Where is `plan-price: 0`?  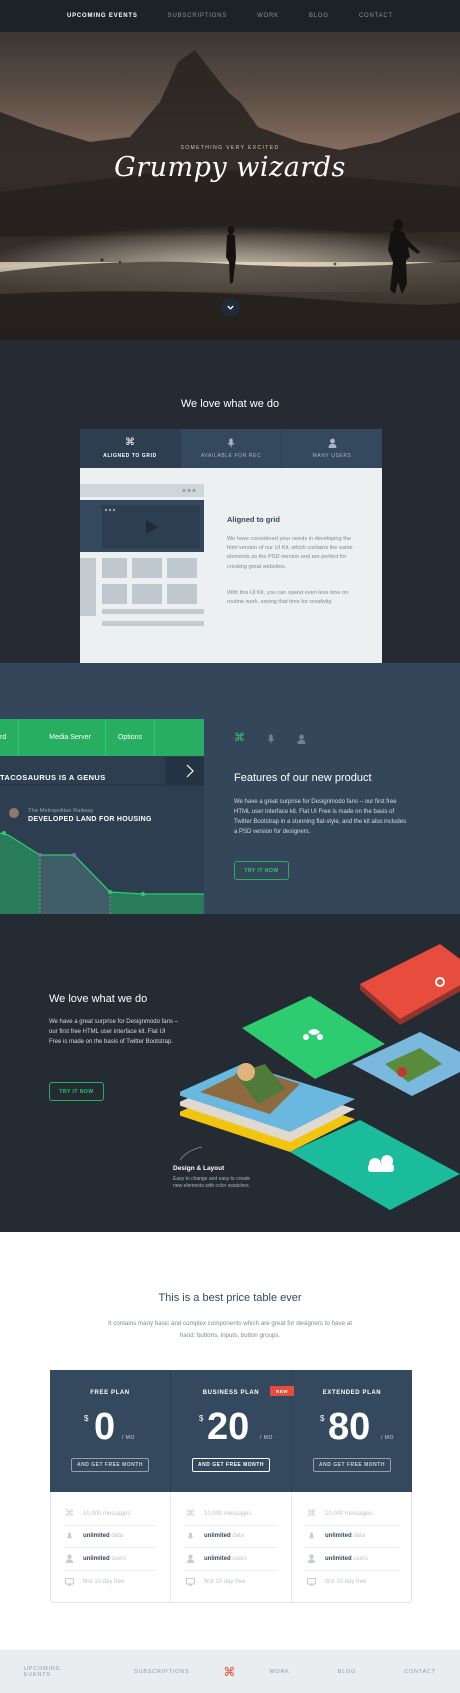
plan-price: 0 is located at coordinates (105, 1427).